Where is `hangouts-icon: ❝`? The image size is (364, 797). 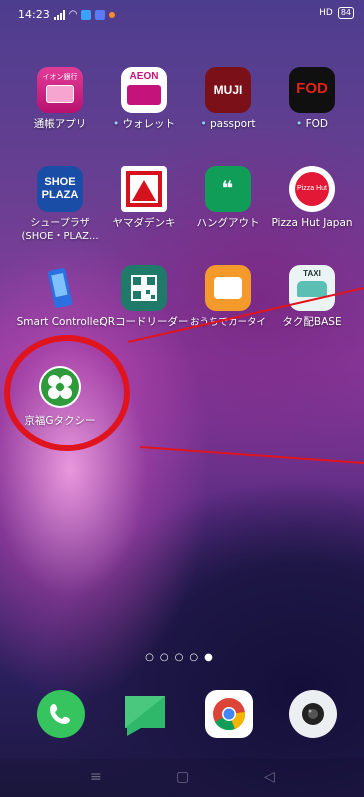 hangouts-icon: ❝ is located at coordinates (228, 189).